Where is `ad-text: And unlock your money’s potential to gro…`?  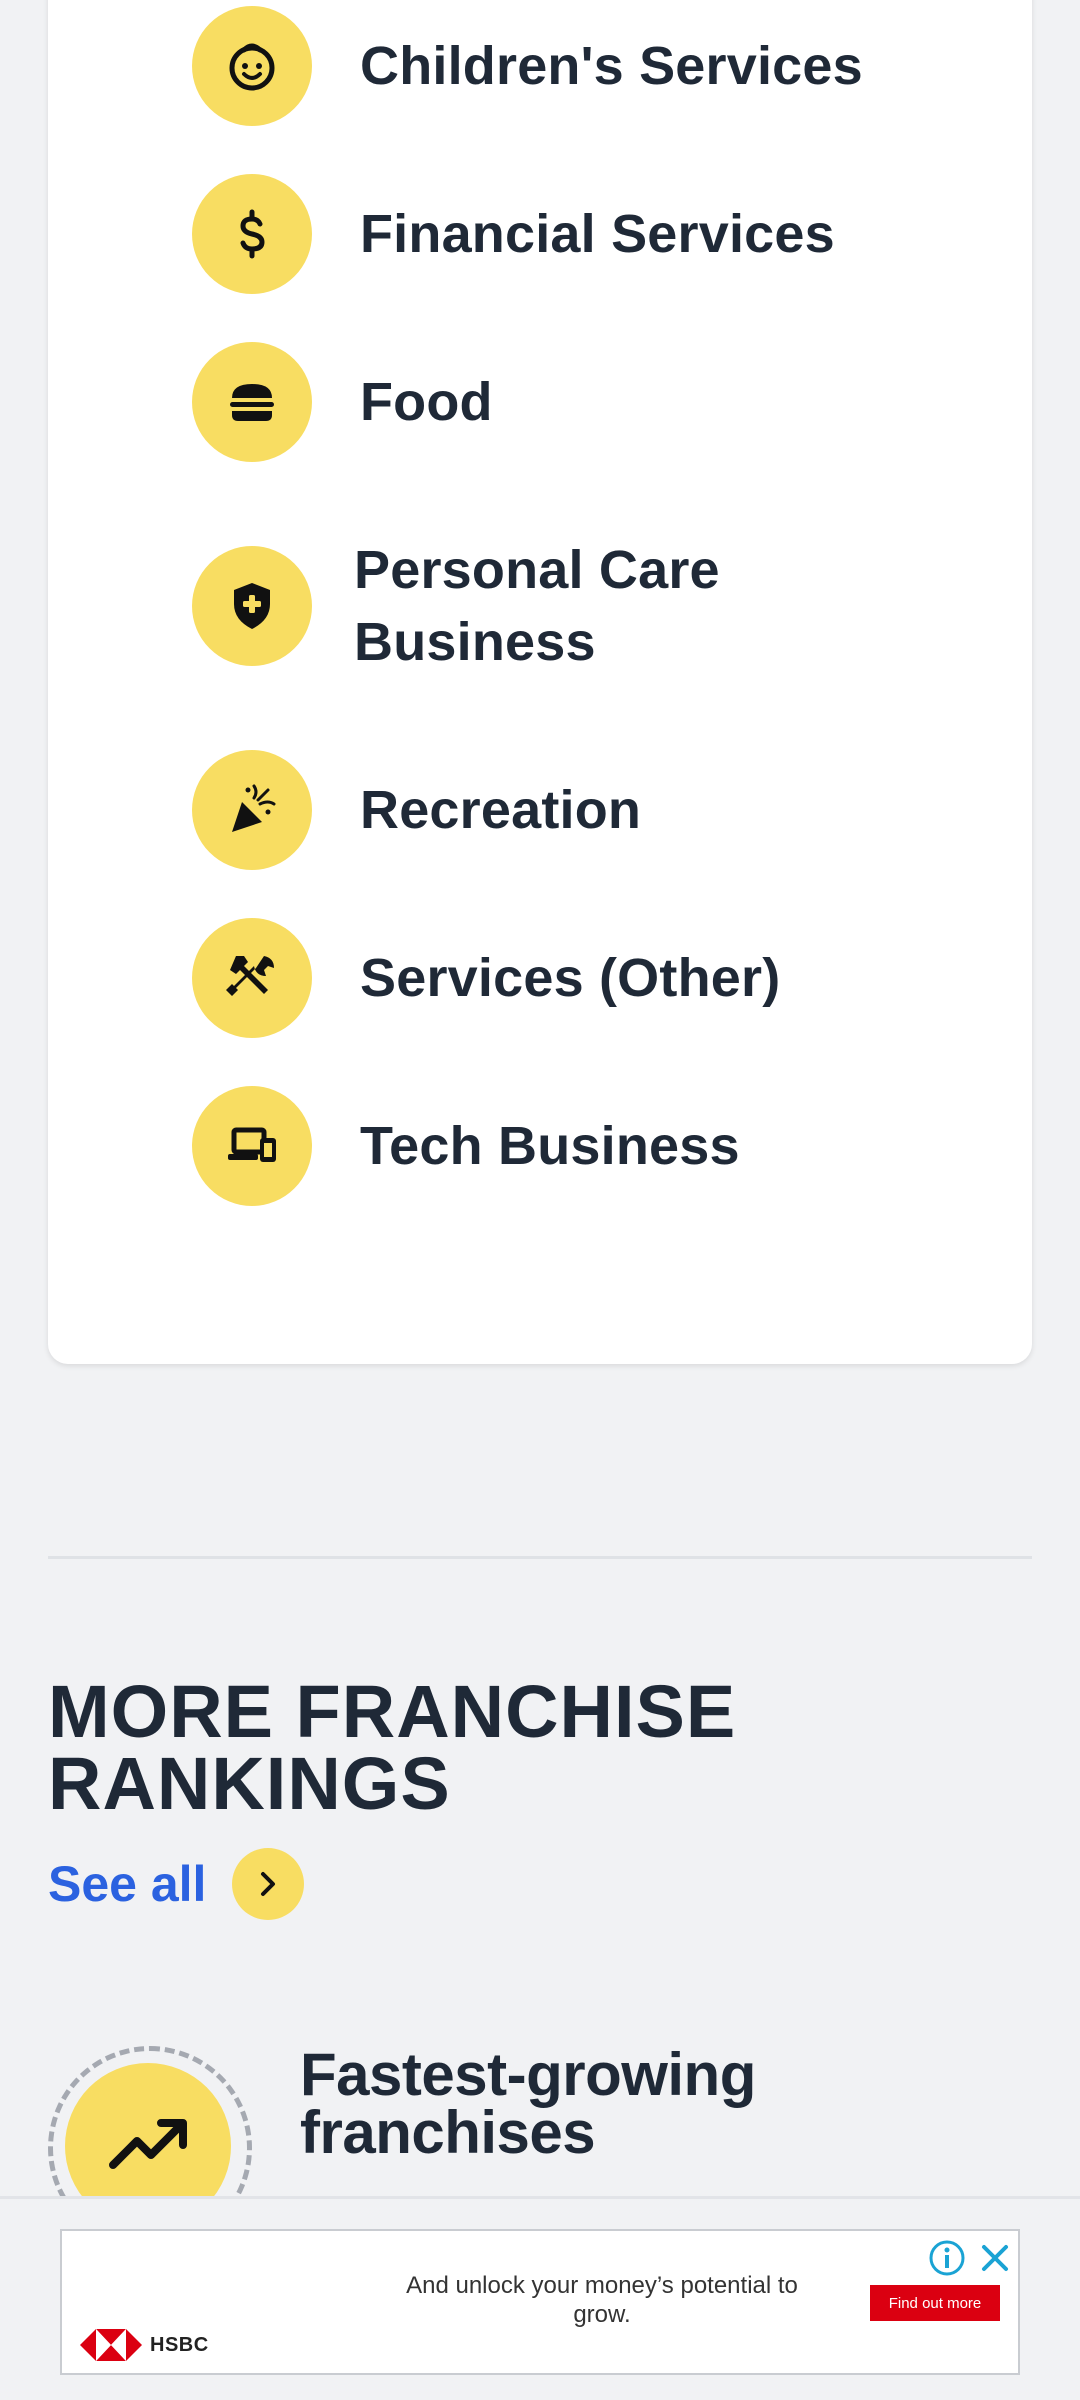 ad-text: And unlock your money’s potential to gro… is located at coordinates (602, 2300).